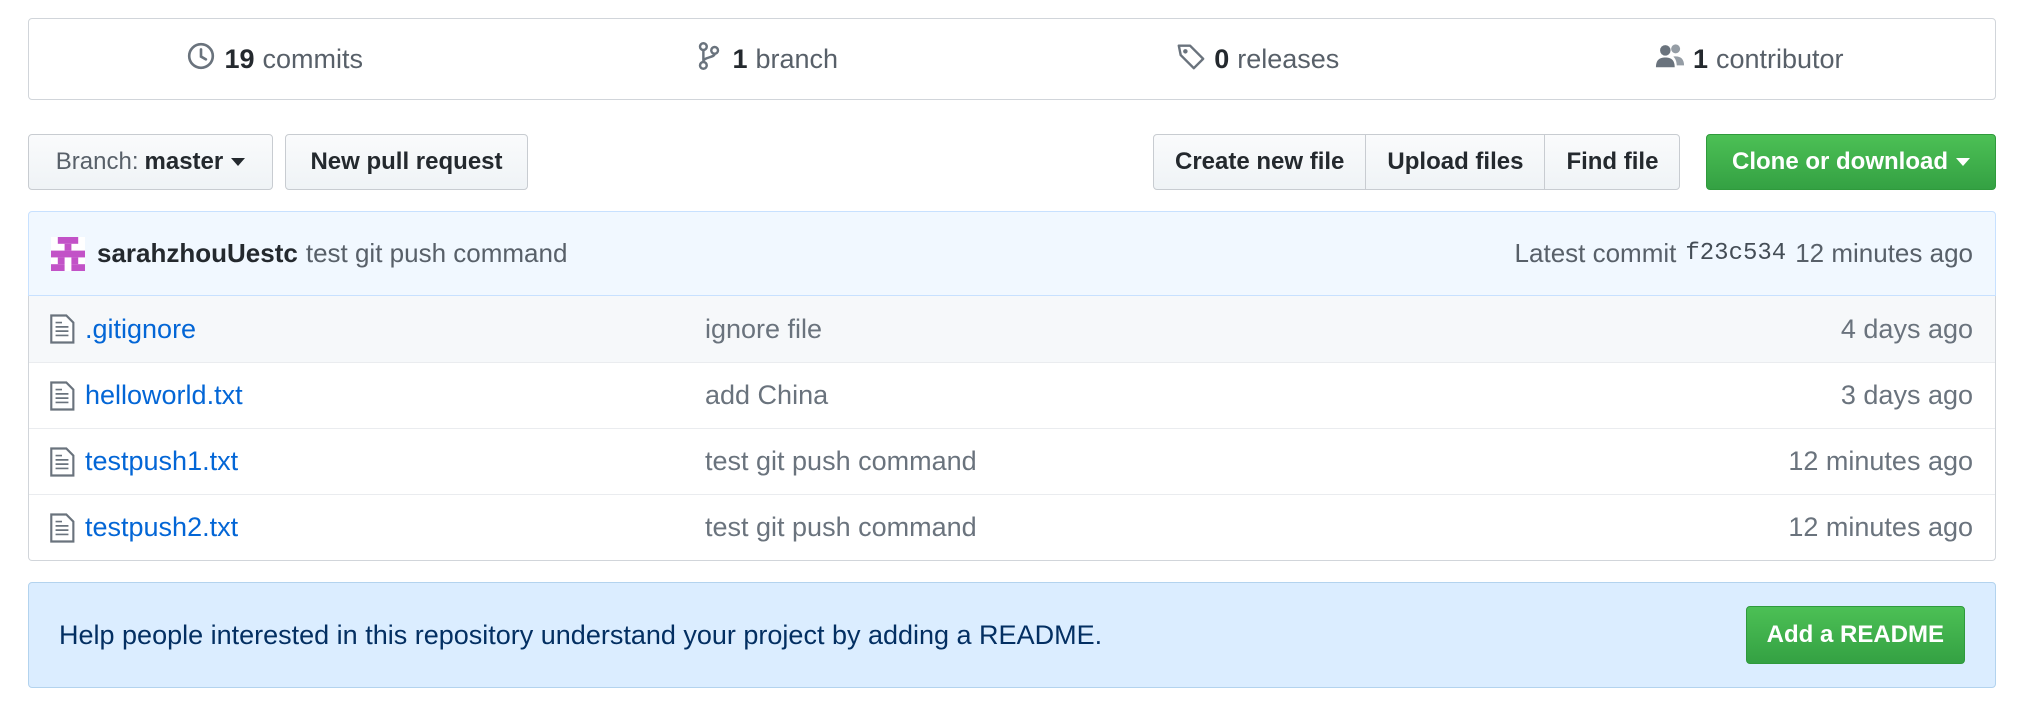 This screenshot has width=2022, height=724. What do you see at coordinates (1735, 253) in the screenshot?
I see `commit-sha-link: f23c534` at bounding box center [1735, 253].